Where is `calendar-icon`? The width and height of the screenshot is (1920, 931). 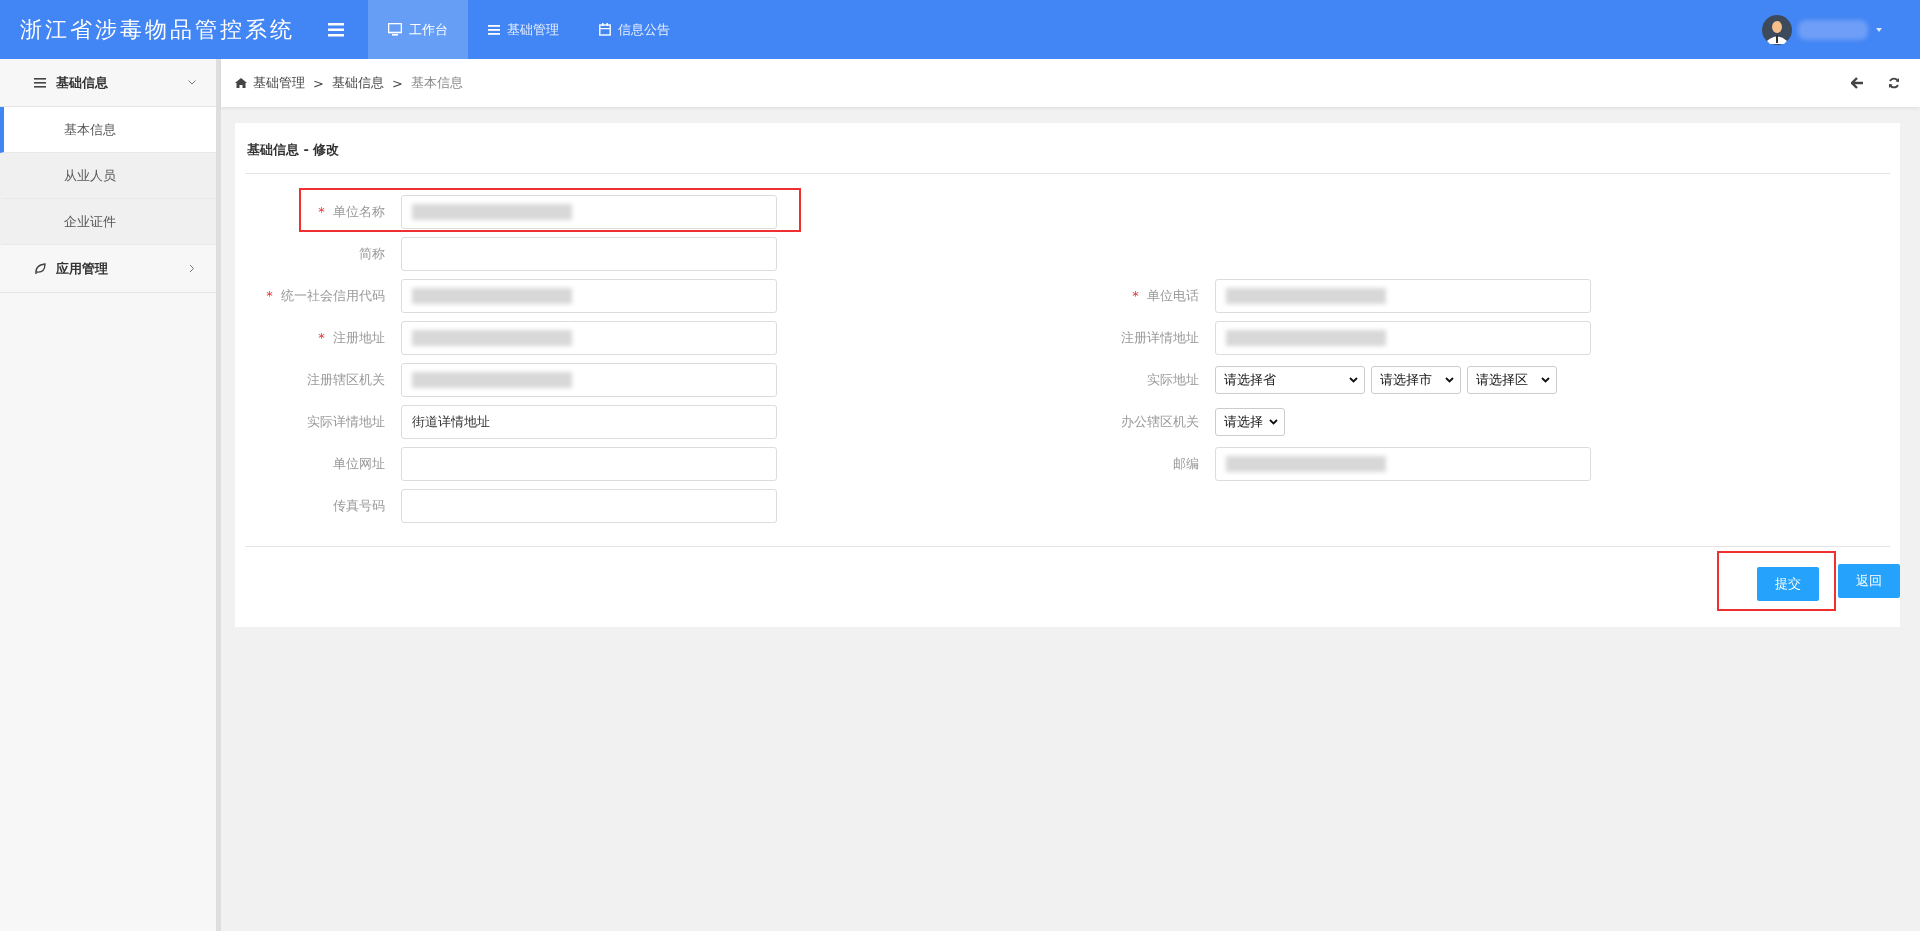 calendar-icon is located at coordinates (605, 29).